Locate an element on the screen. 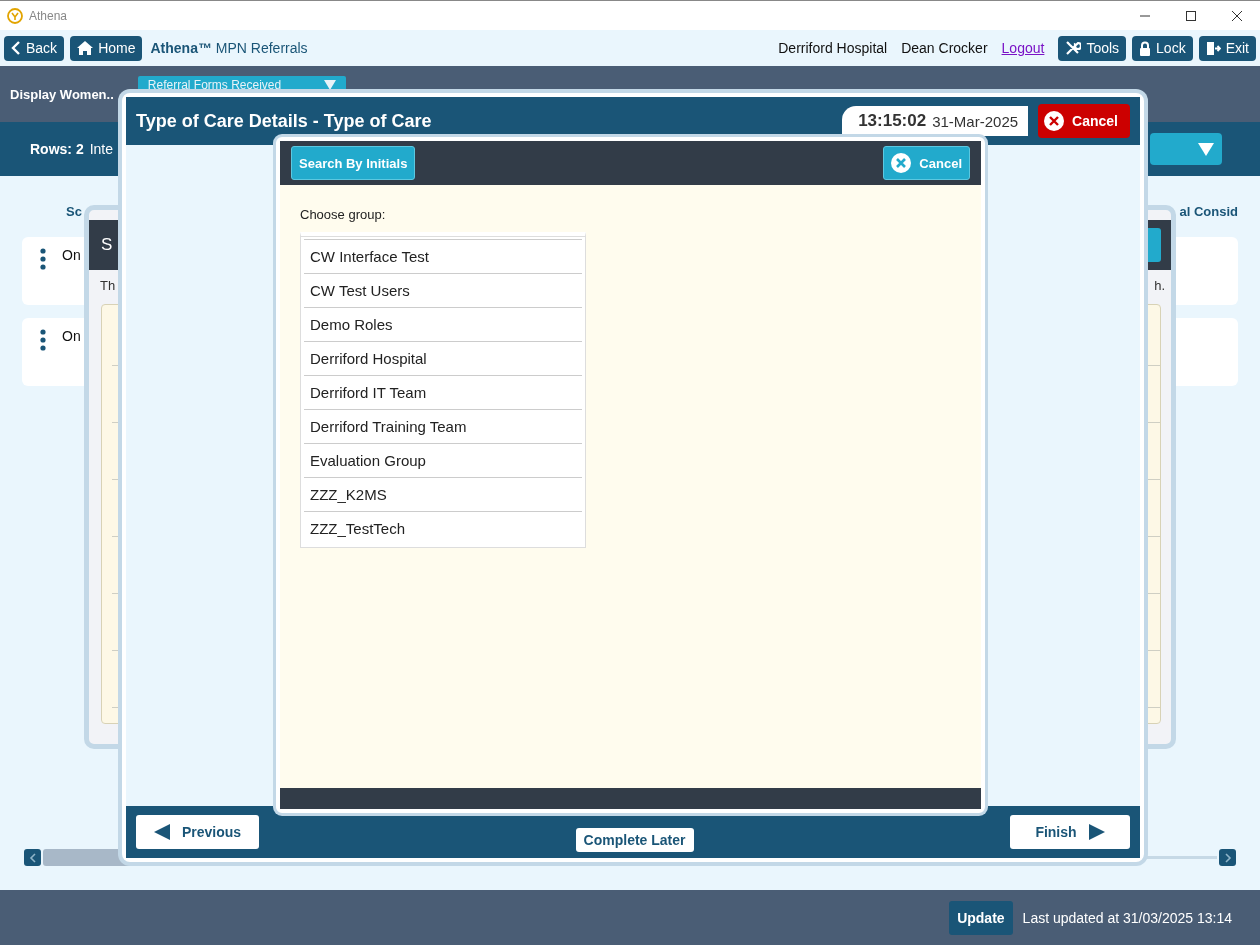  triangle-right-icon is located at coordinates (1096, 832).